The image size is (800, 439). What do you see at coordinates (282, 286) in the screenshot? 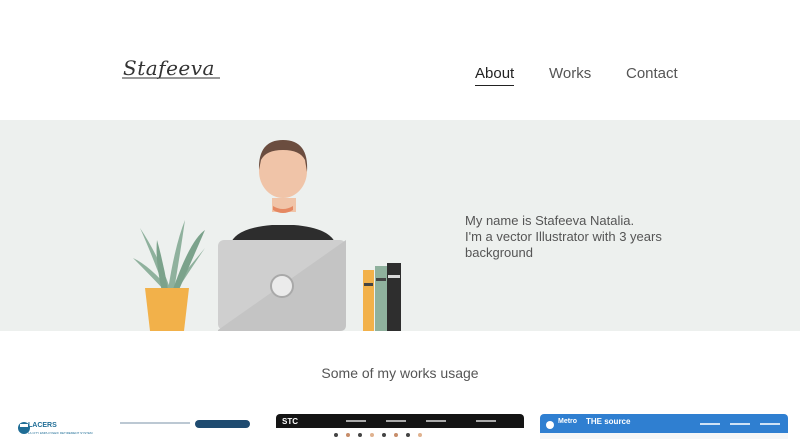
I see `laptop-logo-icon` at bounding box center [282, 286].